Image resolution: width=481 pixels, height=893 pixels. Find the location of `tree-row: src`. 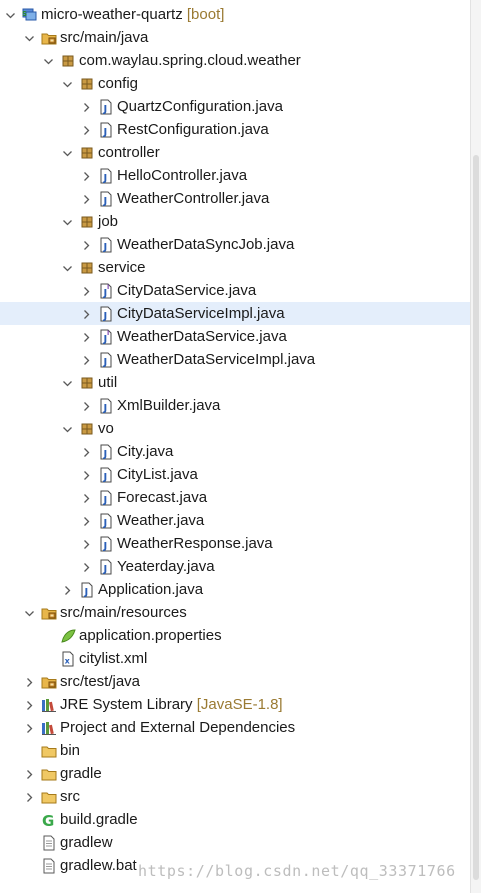

tree-row: src is located at coordinates (235, 796).